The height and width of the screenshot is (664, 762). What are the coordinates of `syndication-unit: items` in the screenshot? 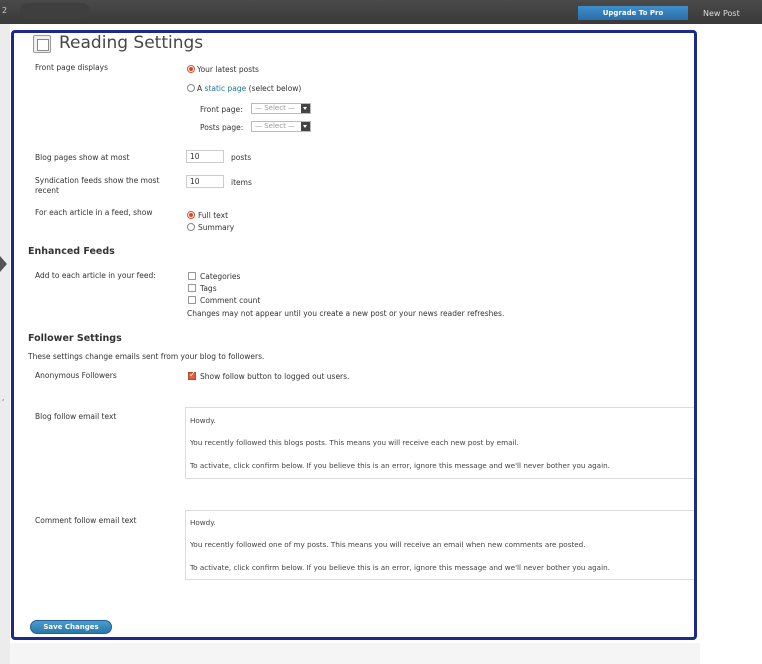 It's located at (241, 182).